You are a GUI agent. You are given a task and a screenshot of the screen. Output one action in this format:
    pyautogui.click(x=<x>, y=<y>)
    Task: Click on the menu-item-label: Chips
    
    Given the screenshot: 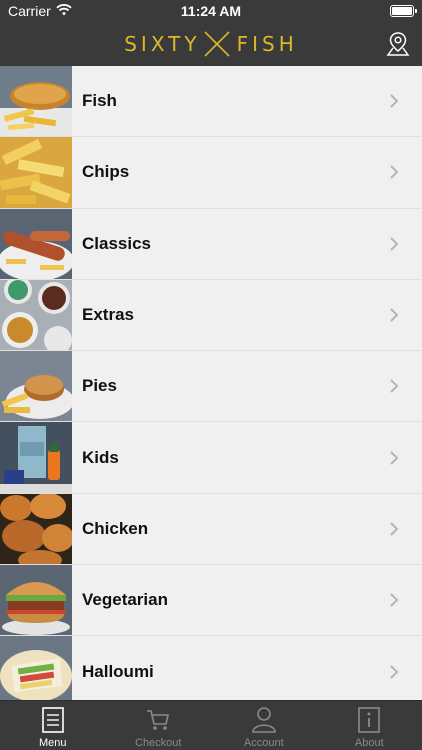 What is the action you would take?
    pyautogui.click(x=106, y=172)
    